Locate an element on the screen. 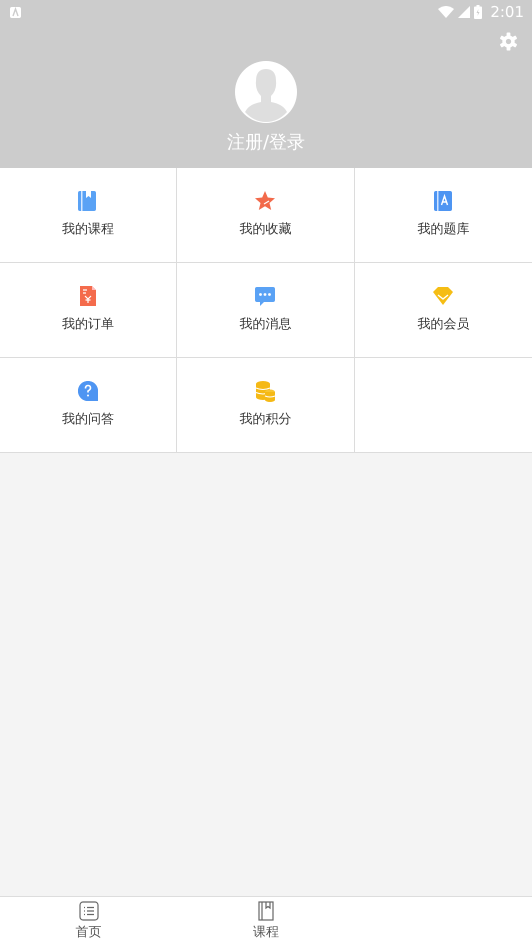 The image size is (532, 946). menu-item: 我的问答 is located at coordinates (89, 405).